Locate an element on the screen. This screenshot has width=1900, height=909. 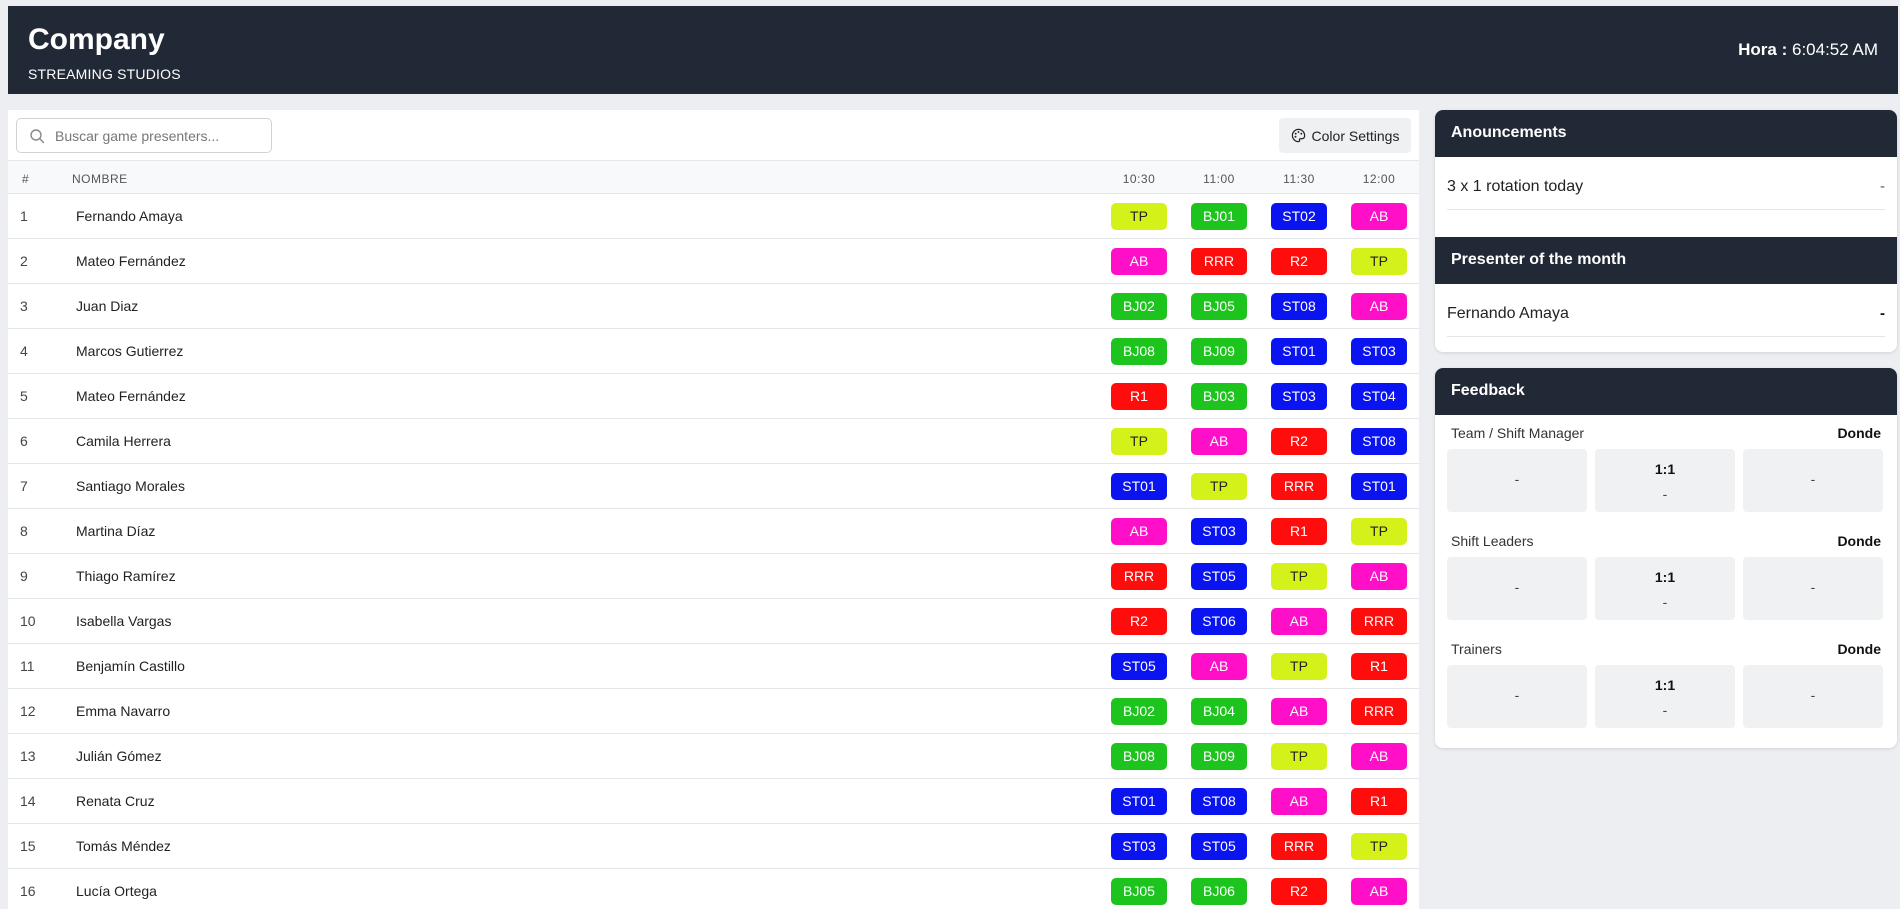
table-row: 8 Martina Díaz AB ST03 R1 TP is located at coordinates (713, 531).